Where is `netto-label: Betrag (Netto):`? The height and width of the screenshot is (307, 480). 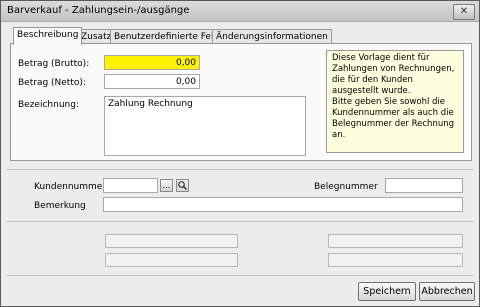
netto-label: Betrag (Netto): is located at coordinates (52, 83).